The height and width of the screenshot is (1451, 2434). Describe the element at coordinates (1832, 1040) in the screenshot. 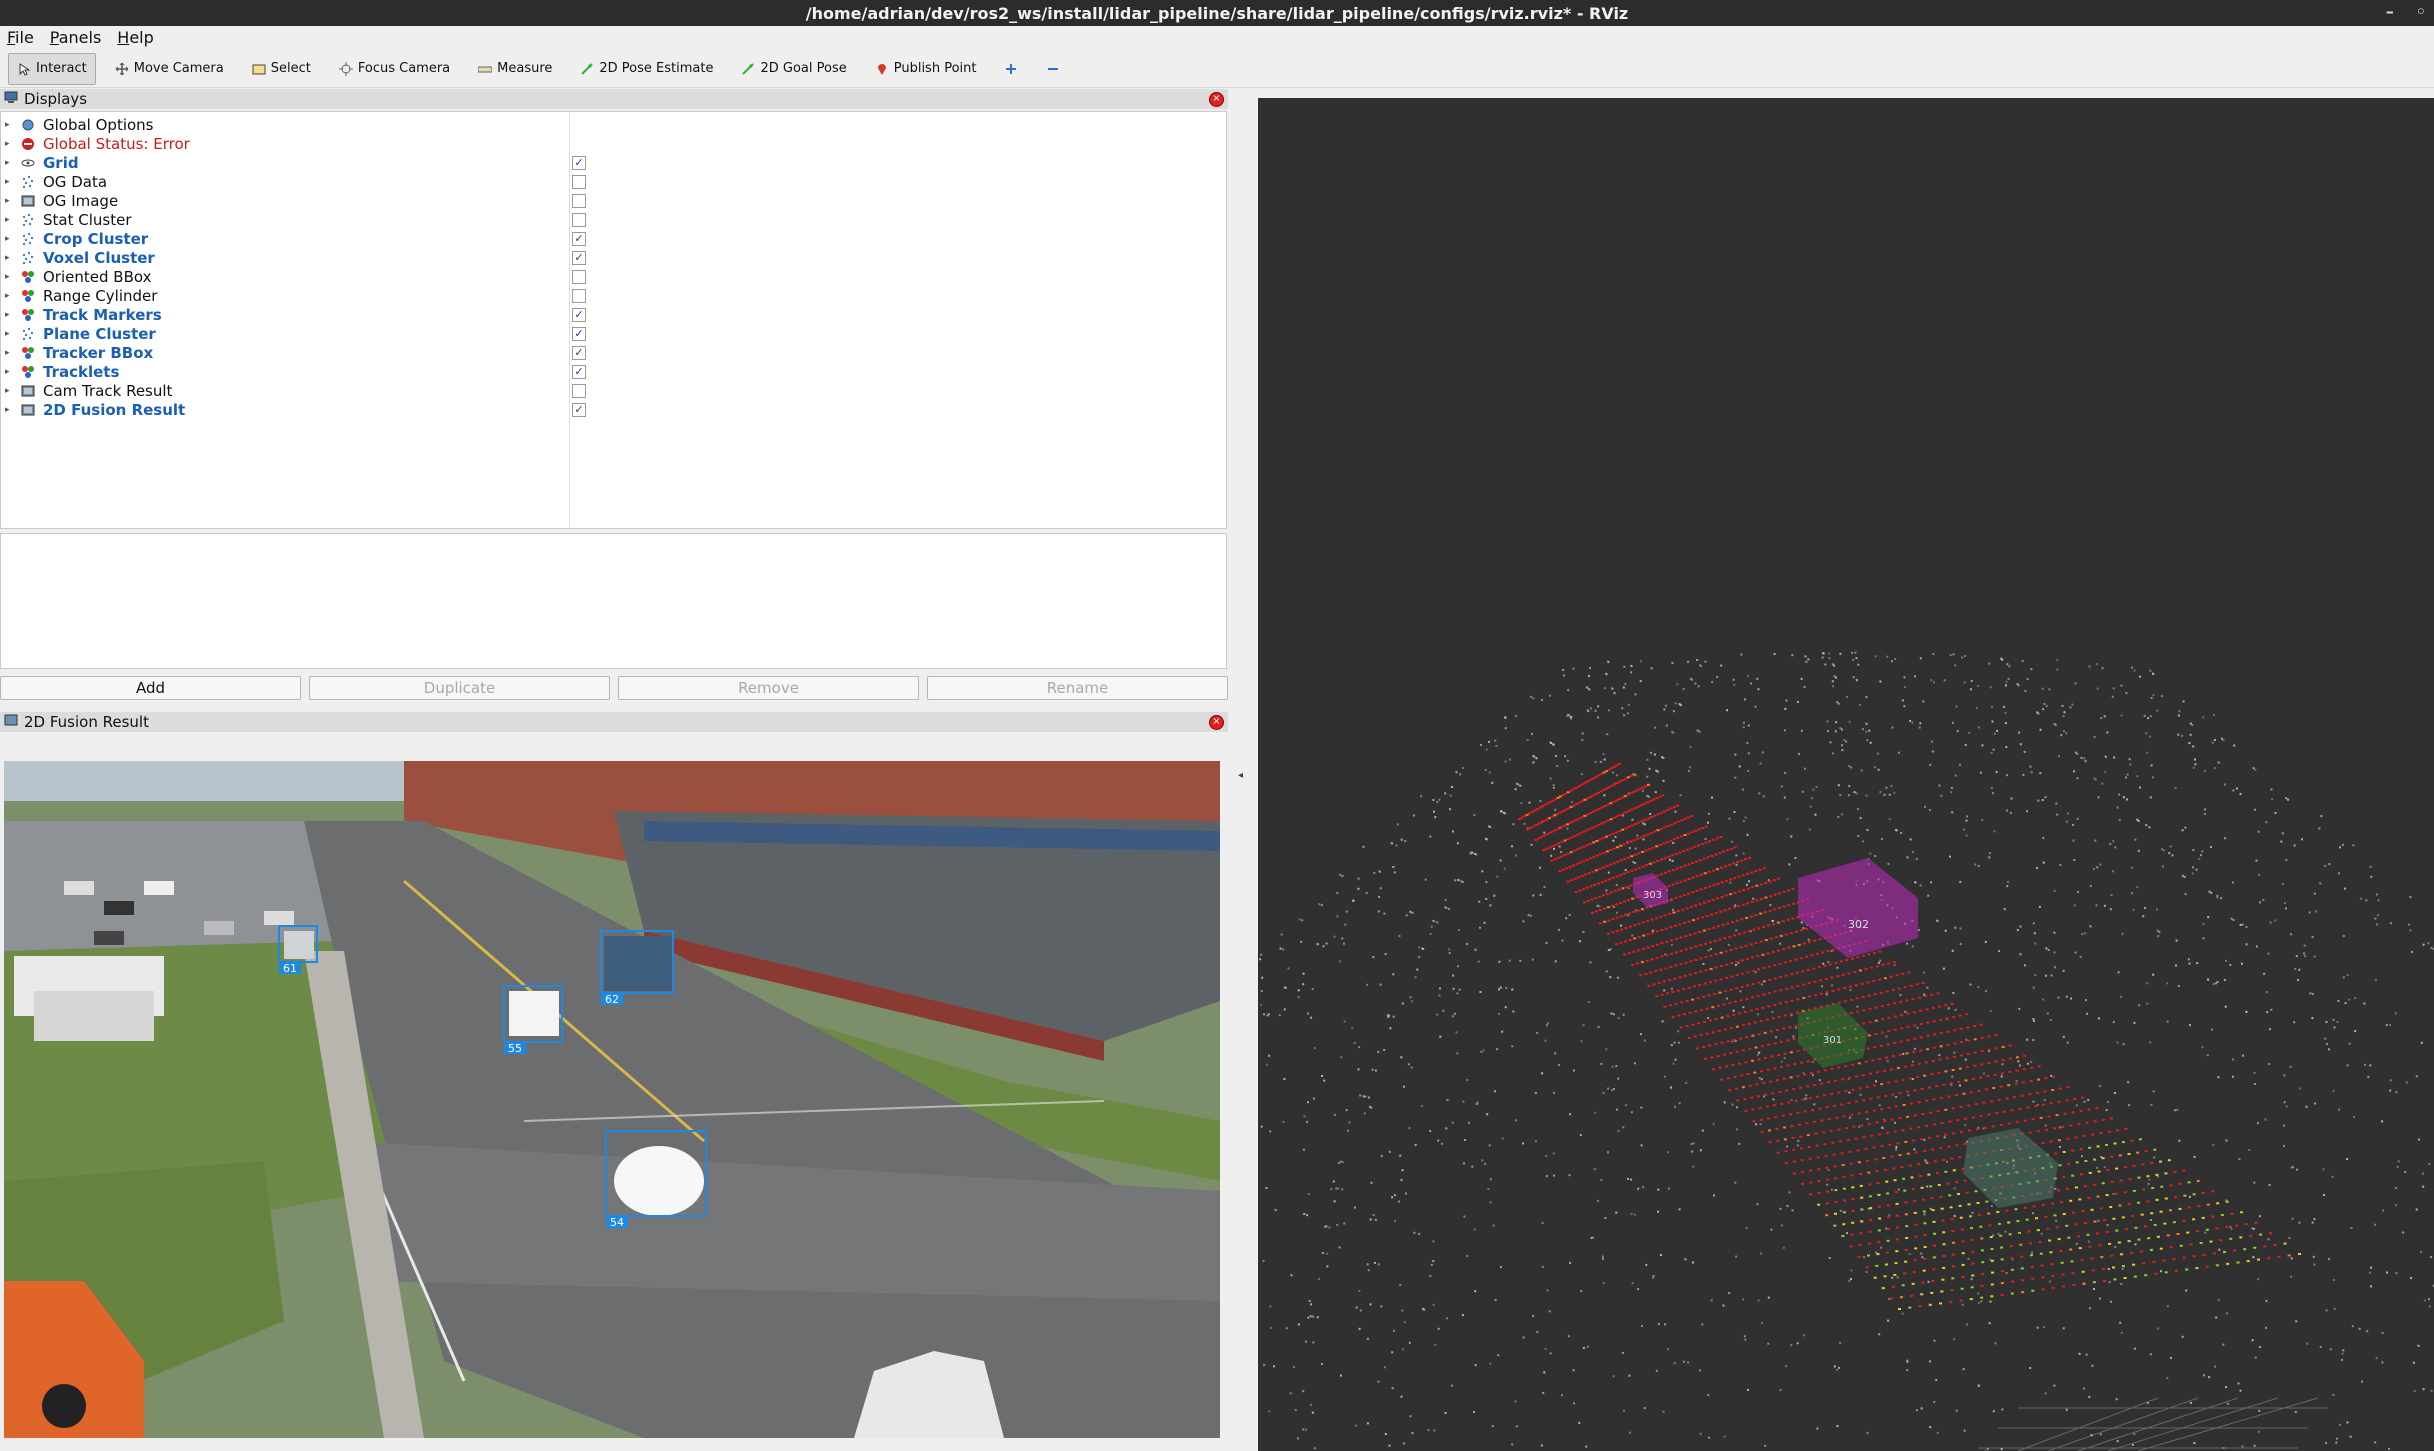

I see `box-id-label: 301` at that location.